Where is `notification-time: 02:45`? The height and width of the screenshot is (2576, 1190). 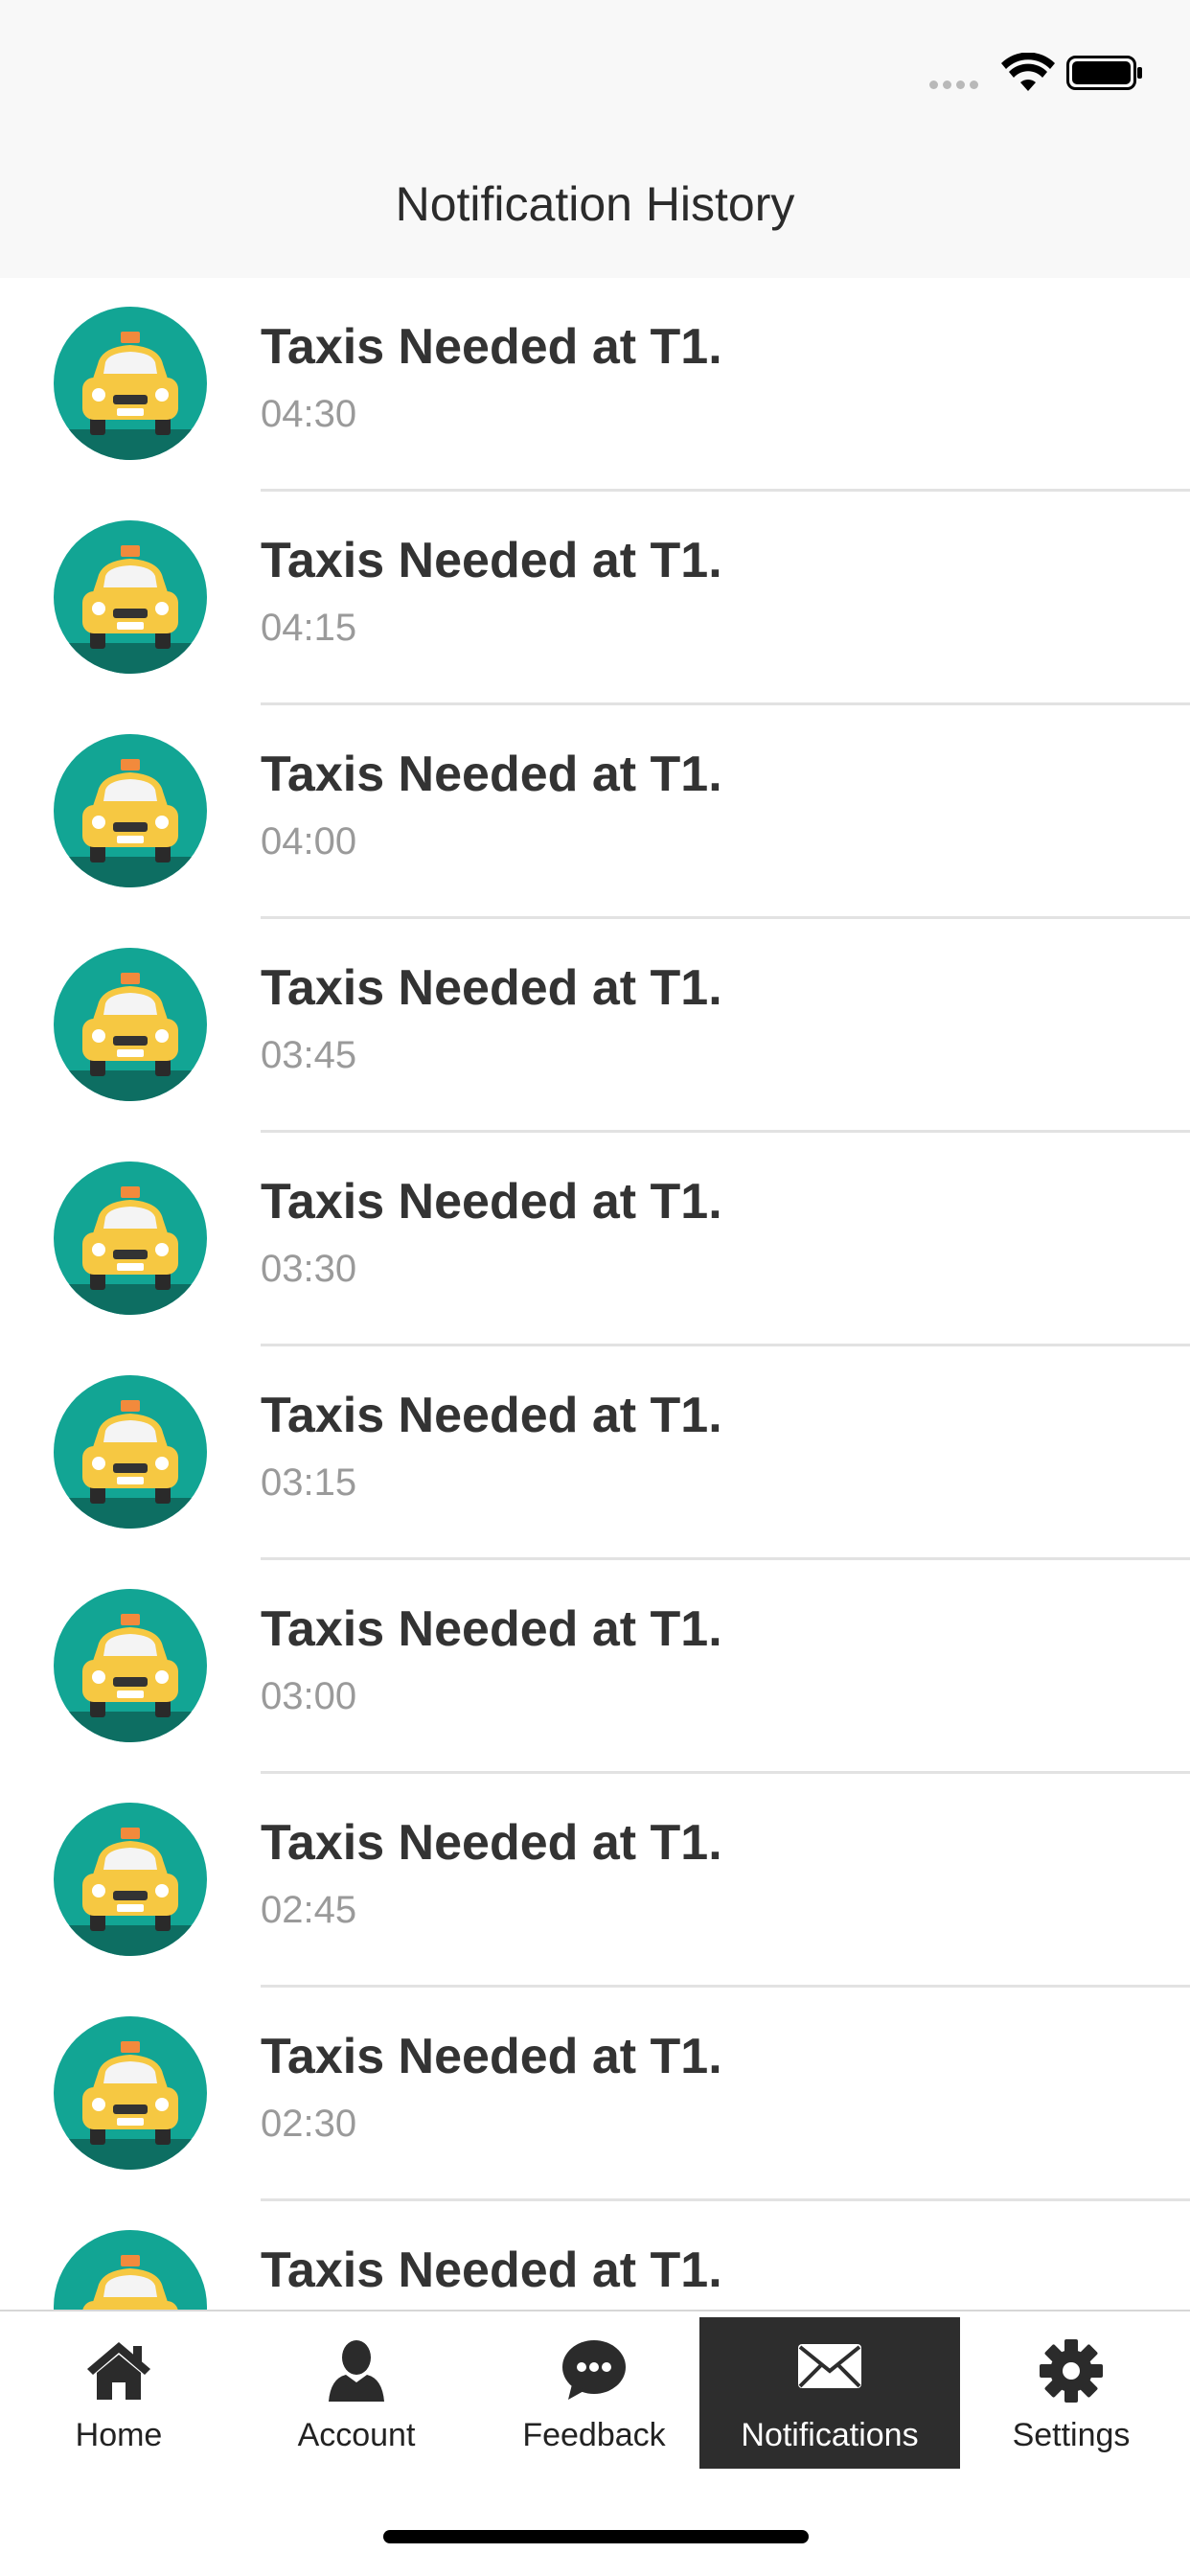
notification-time: 02:45 is located at coordinates (309, 1910).